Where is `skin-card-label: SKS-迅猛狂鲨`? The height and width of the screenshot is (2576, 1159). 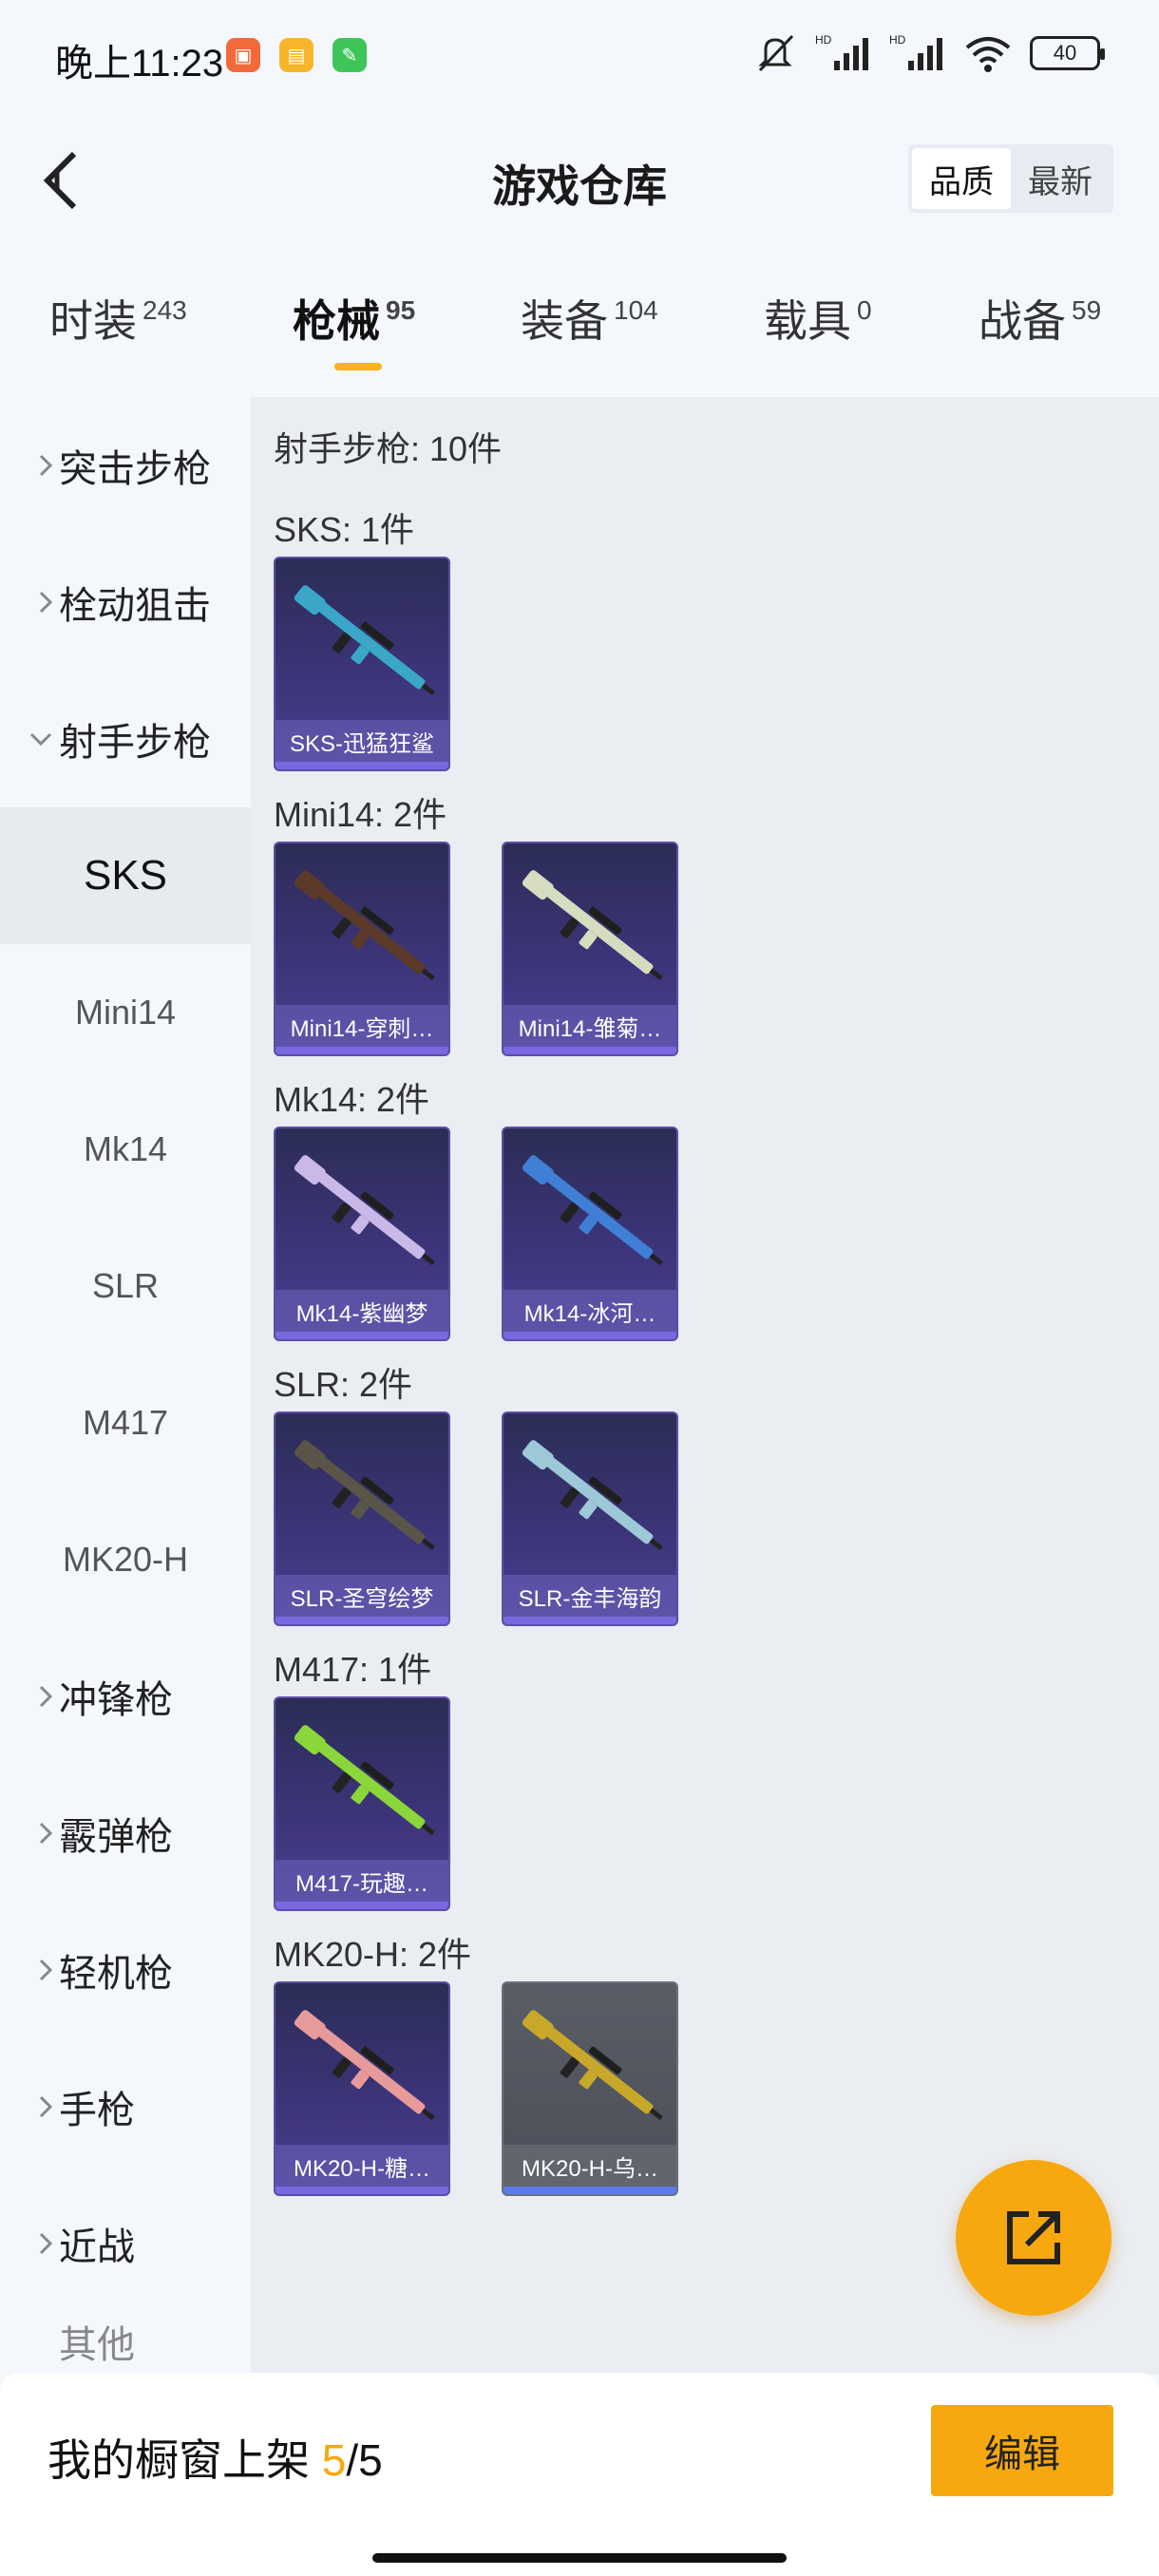
skin-card-label: SKS-迅猛狂鲨 is located at coordinates (362, 741).